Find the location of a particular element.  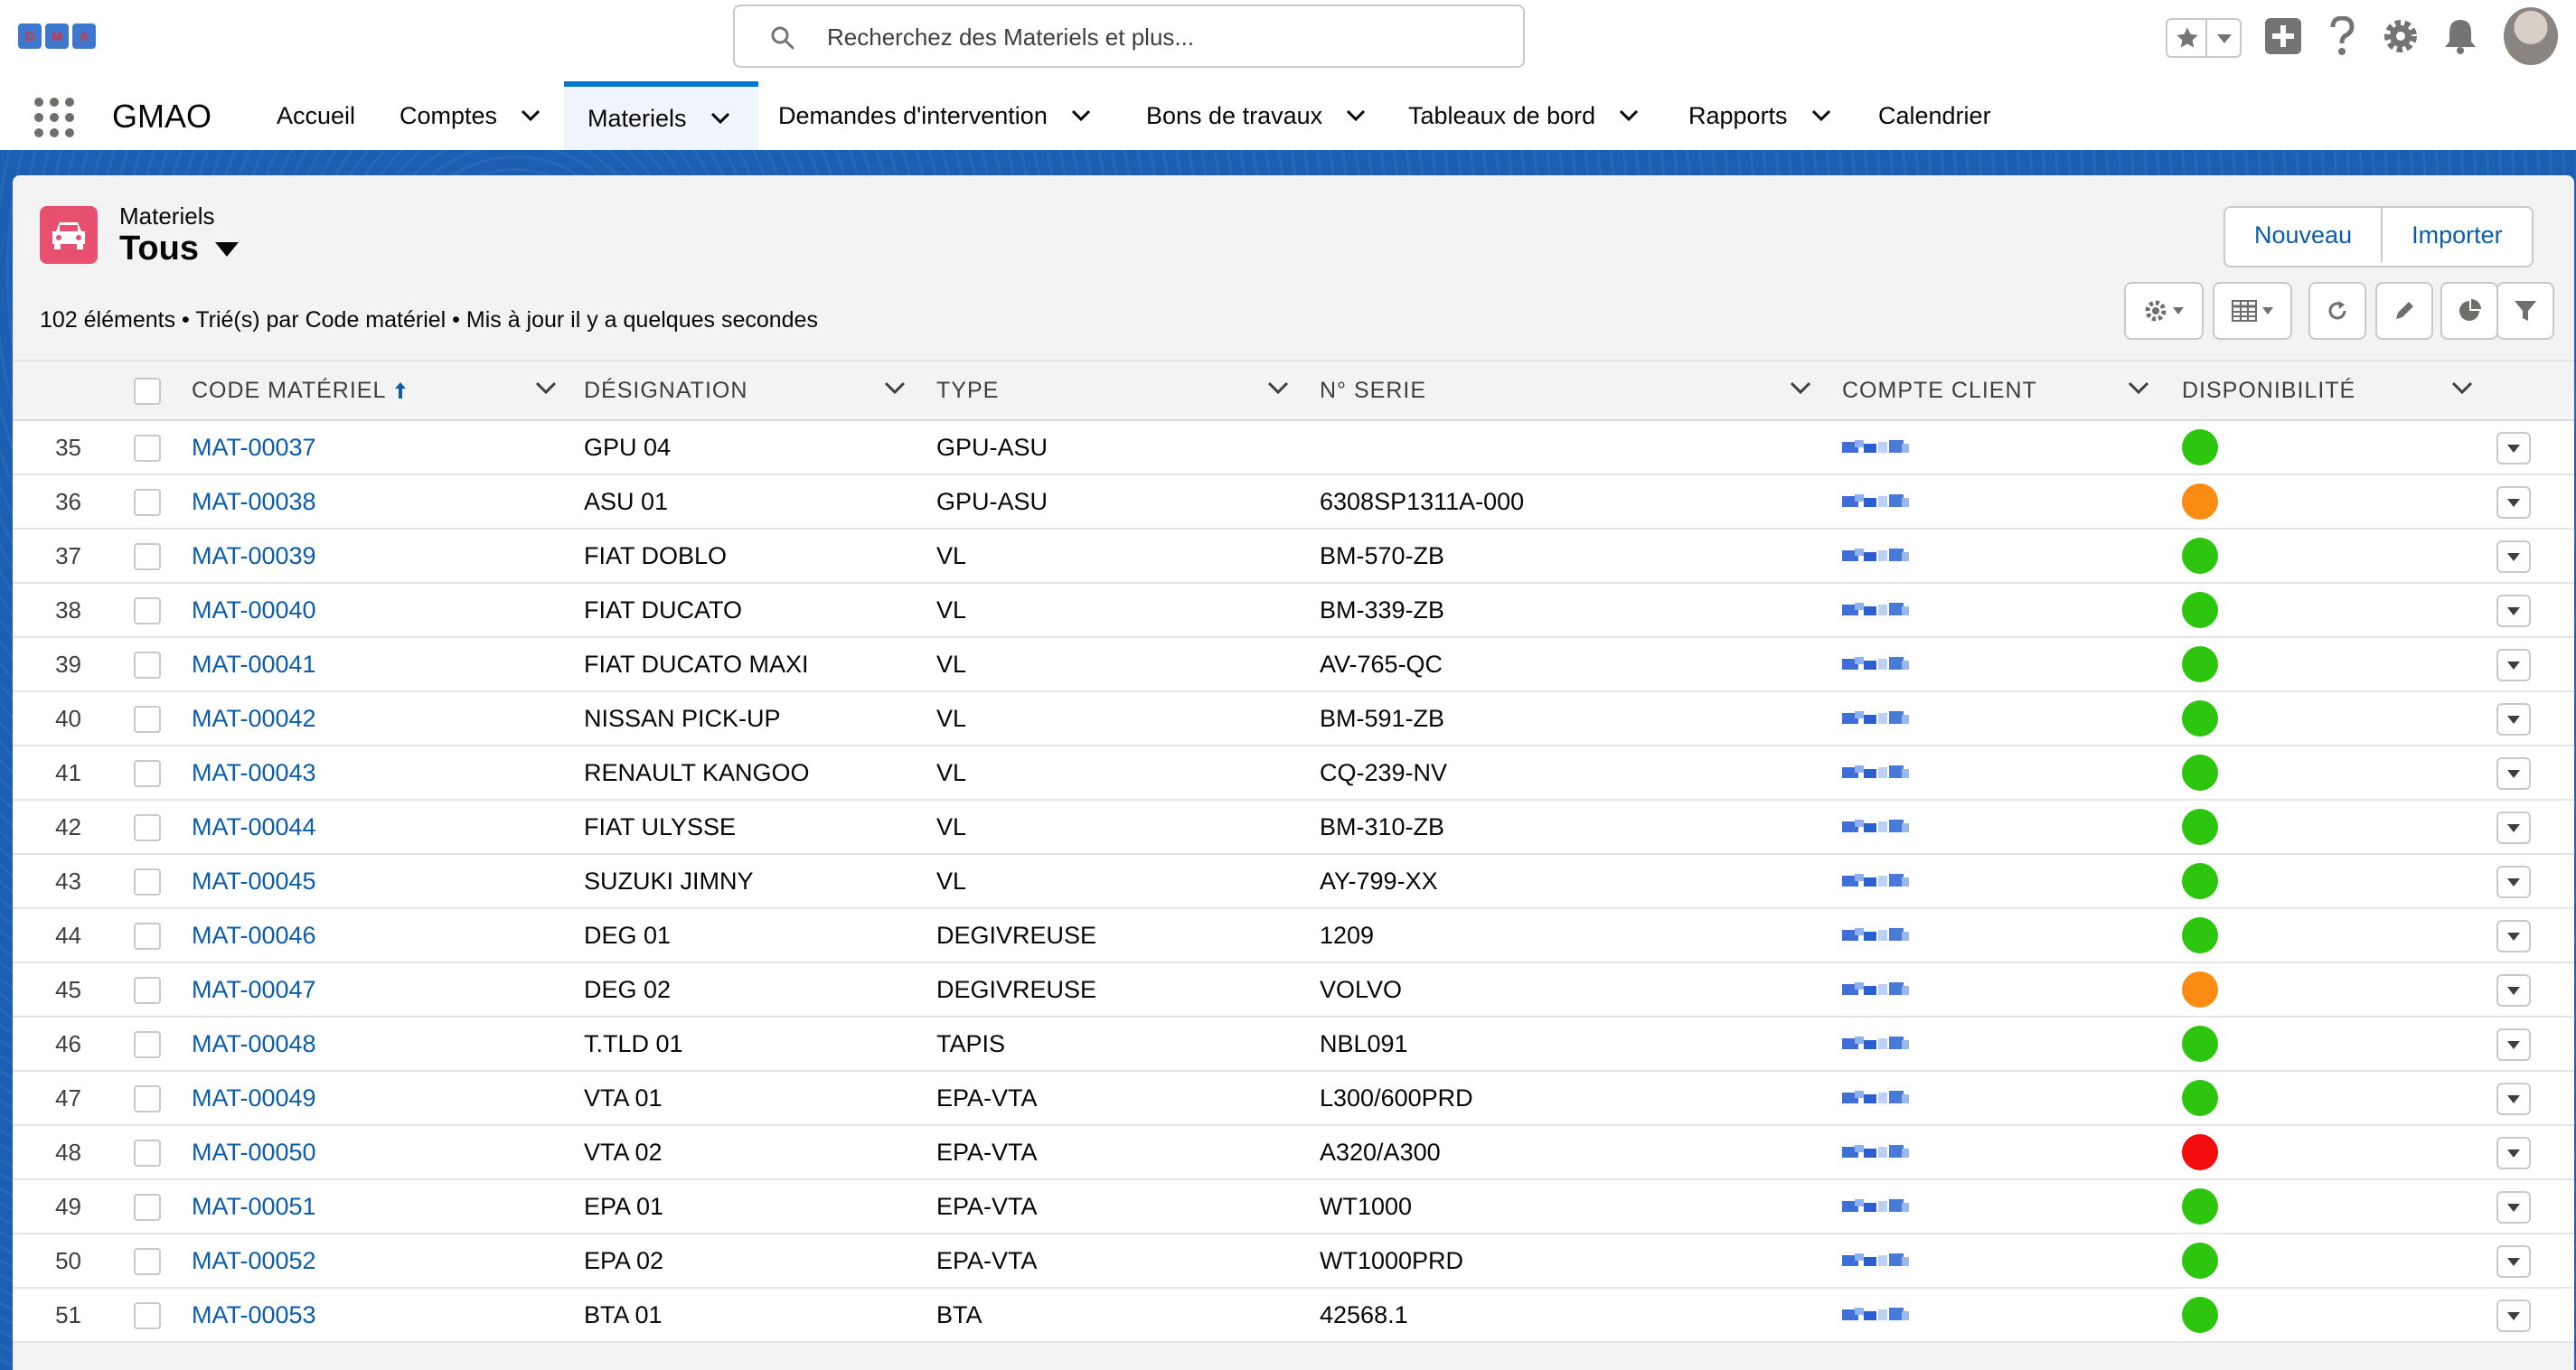

record-link: MAT-00037 is located at coordinates (254, 448).